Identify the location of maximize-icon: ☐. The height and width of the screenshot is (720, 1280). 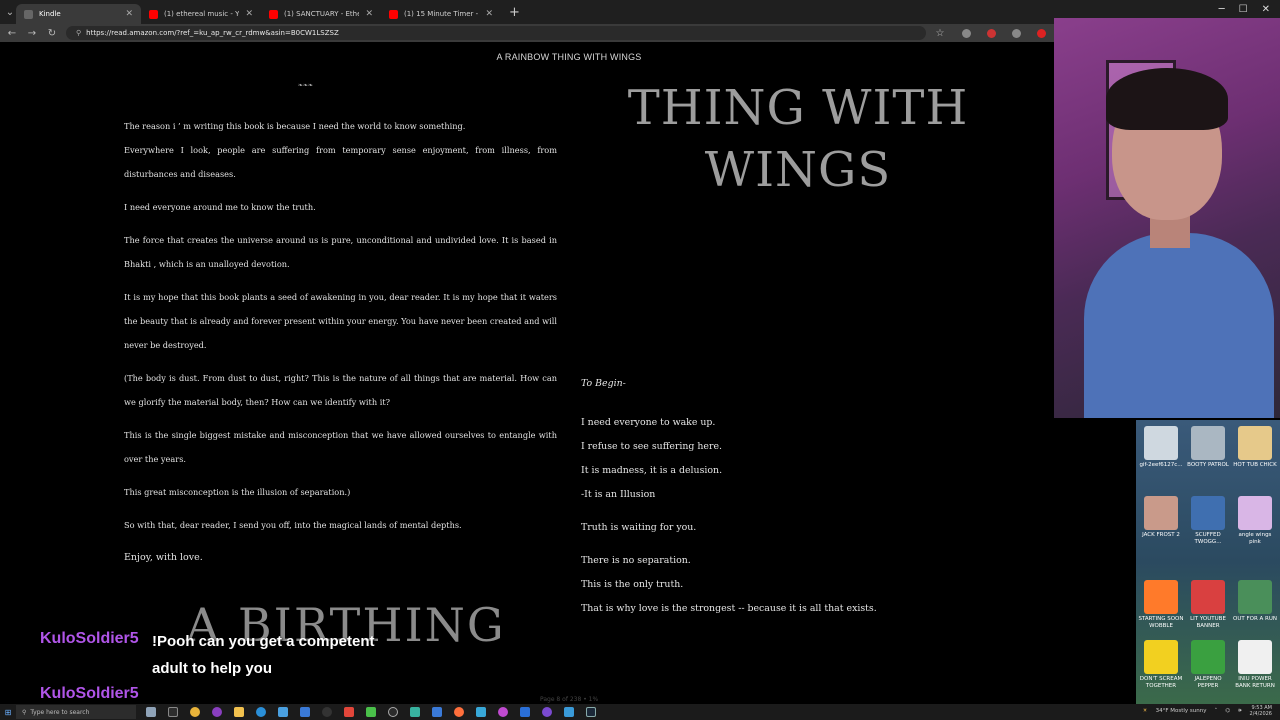
(1243, 9).